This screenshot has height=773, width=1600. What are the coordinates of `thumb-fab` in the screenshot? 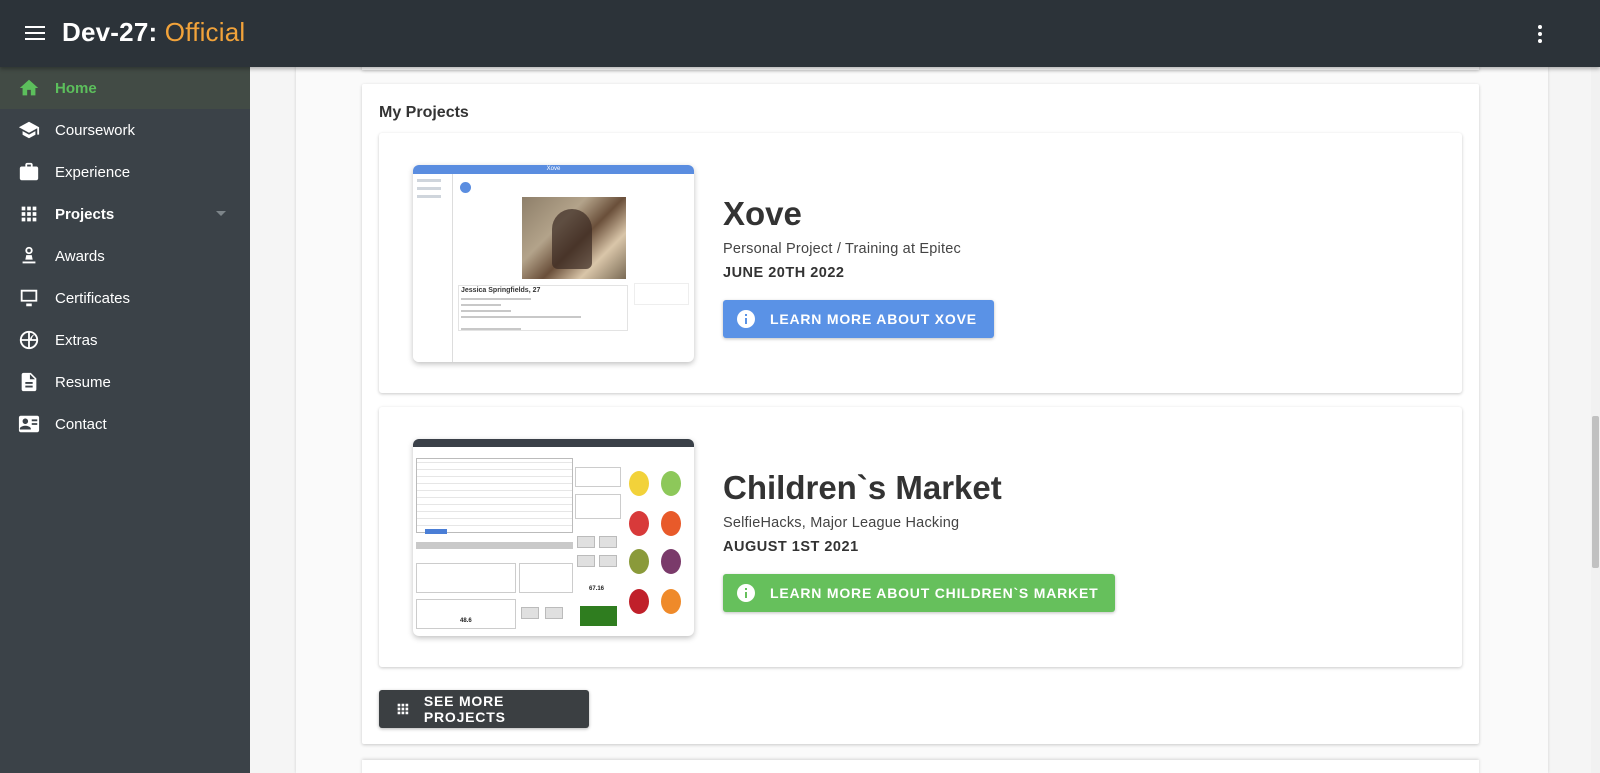 It's located at (465, 187).